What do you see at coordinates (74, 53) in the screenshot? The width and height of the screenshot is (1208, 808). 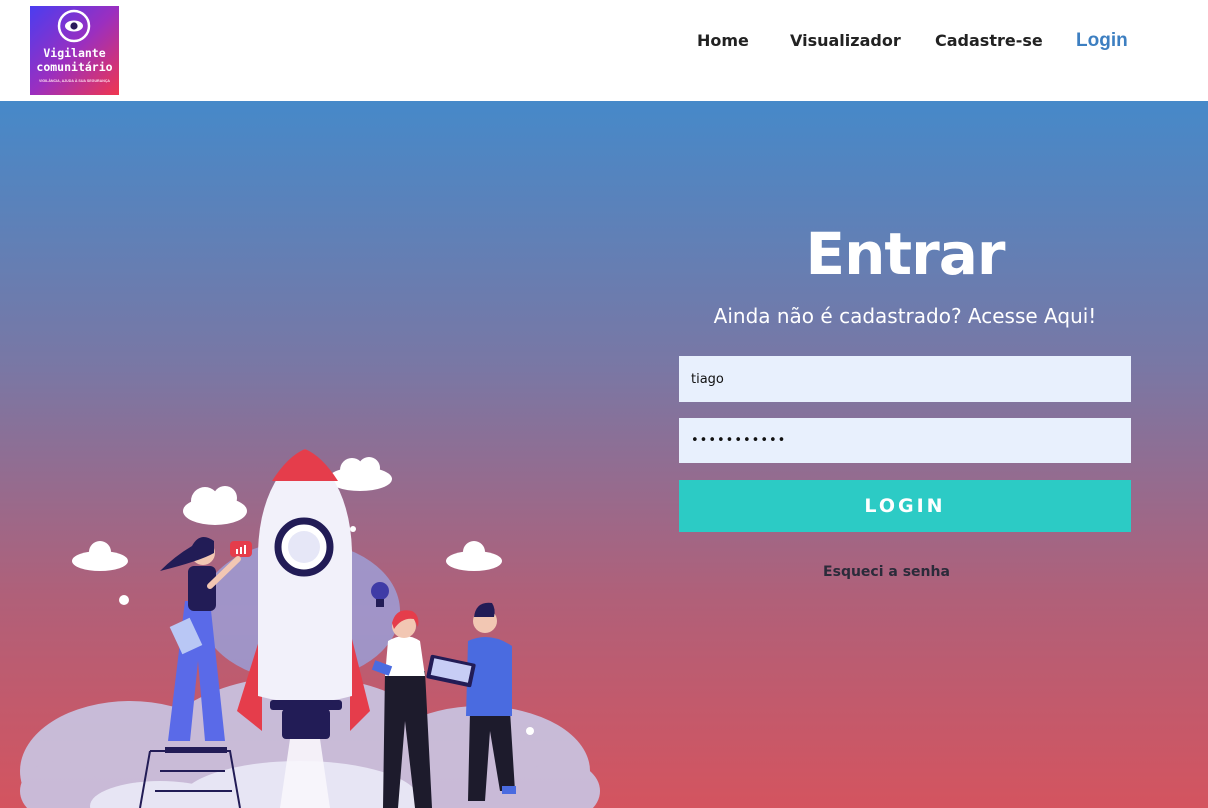 I see `logo-line1: Vigilante` at bounding box center [74, 53].